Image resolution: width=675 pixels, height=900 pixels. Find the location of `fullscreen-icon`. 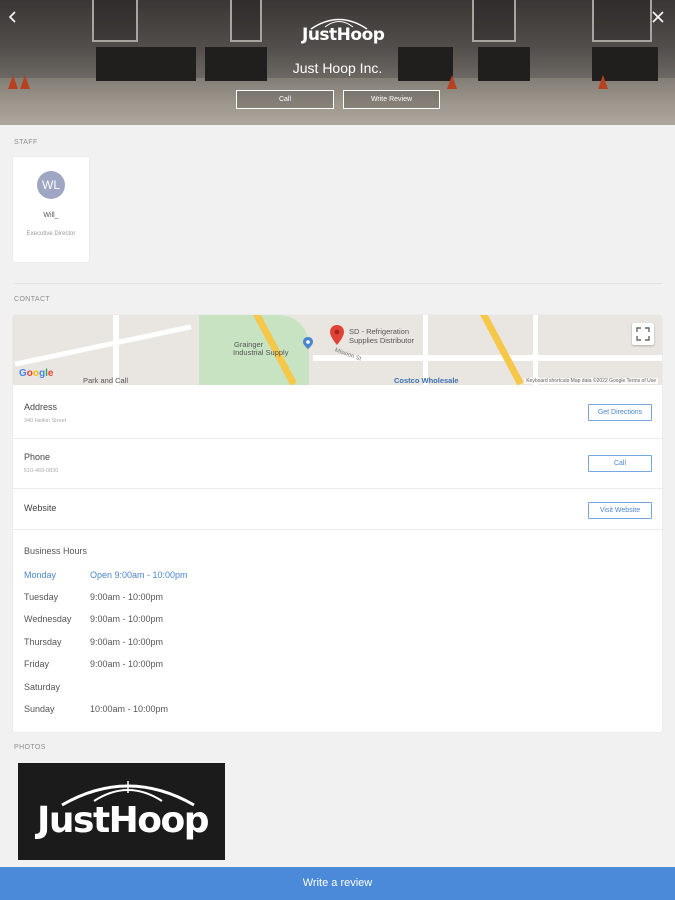

fullscreen-icon is located at coordinates (643, 334).